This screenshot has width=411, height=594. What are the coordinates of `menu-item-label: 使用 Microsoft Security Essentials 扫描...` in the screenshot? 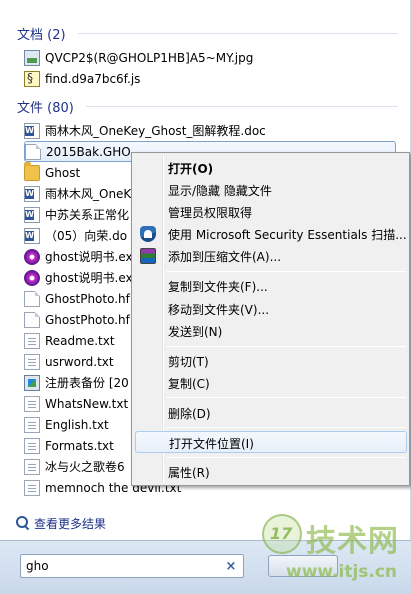 It's located at (287, 235).